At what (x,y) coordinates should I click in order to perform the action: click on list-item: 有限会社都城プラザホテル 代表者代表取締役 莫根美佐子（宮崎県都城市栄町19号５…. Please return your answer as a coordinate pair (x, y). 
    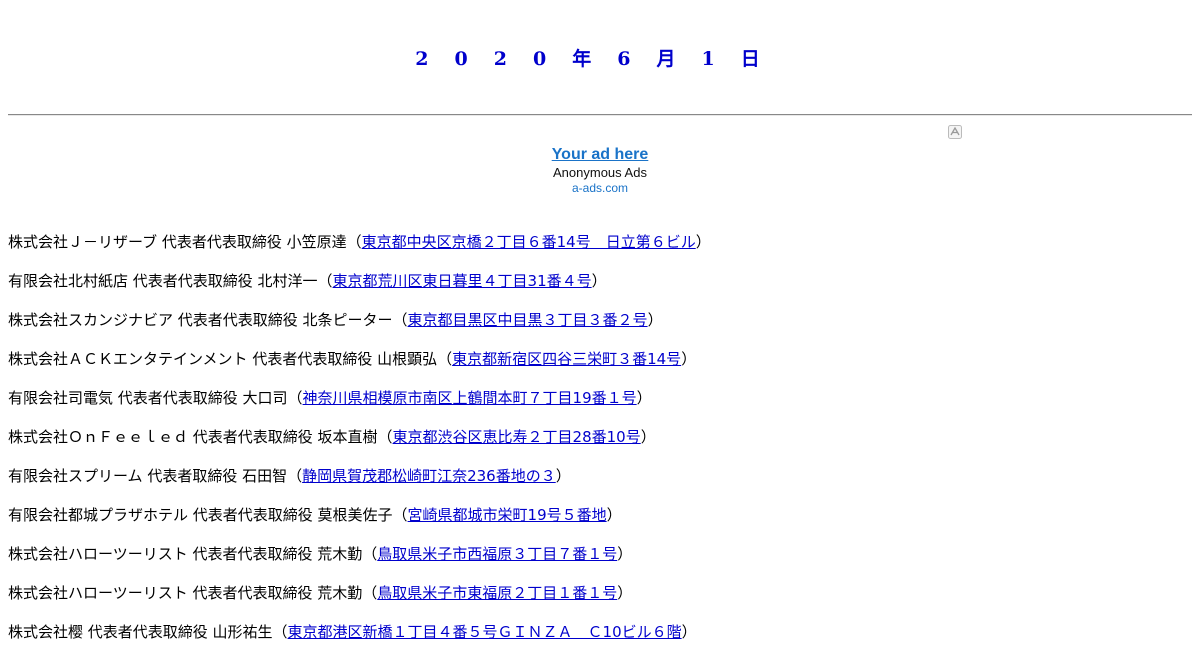
    Looking at the image, I should click on (600, 523).